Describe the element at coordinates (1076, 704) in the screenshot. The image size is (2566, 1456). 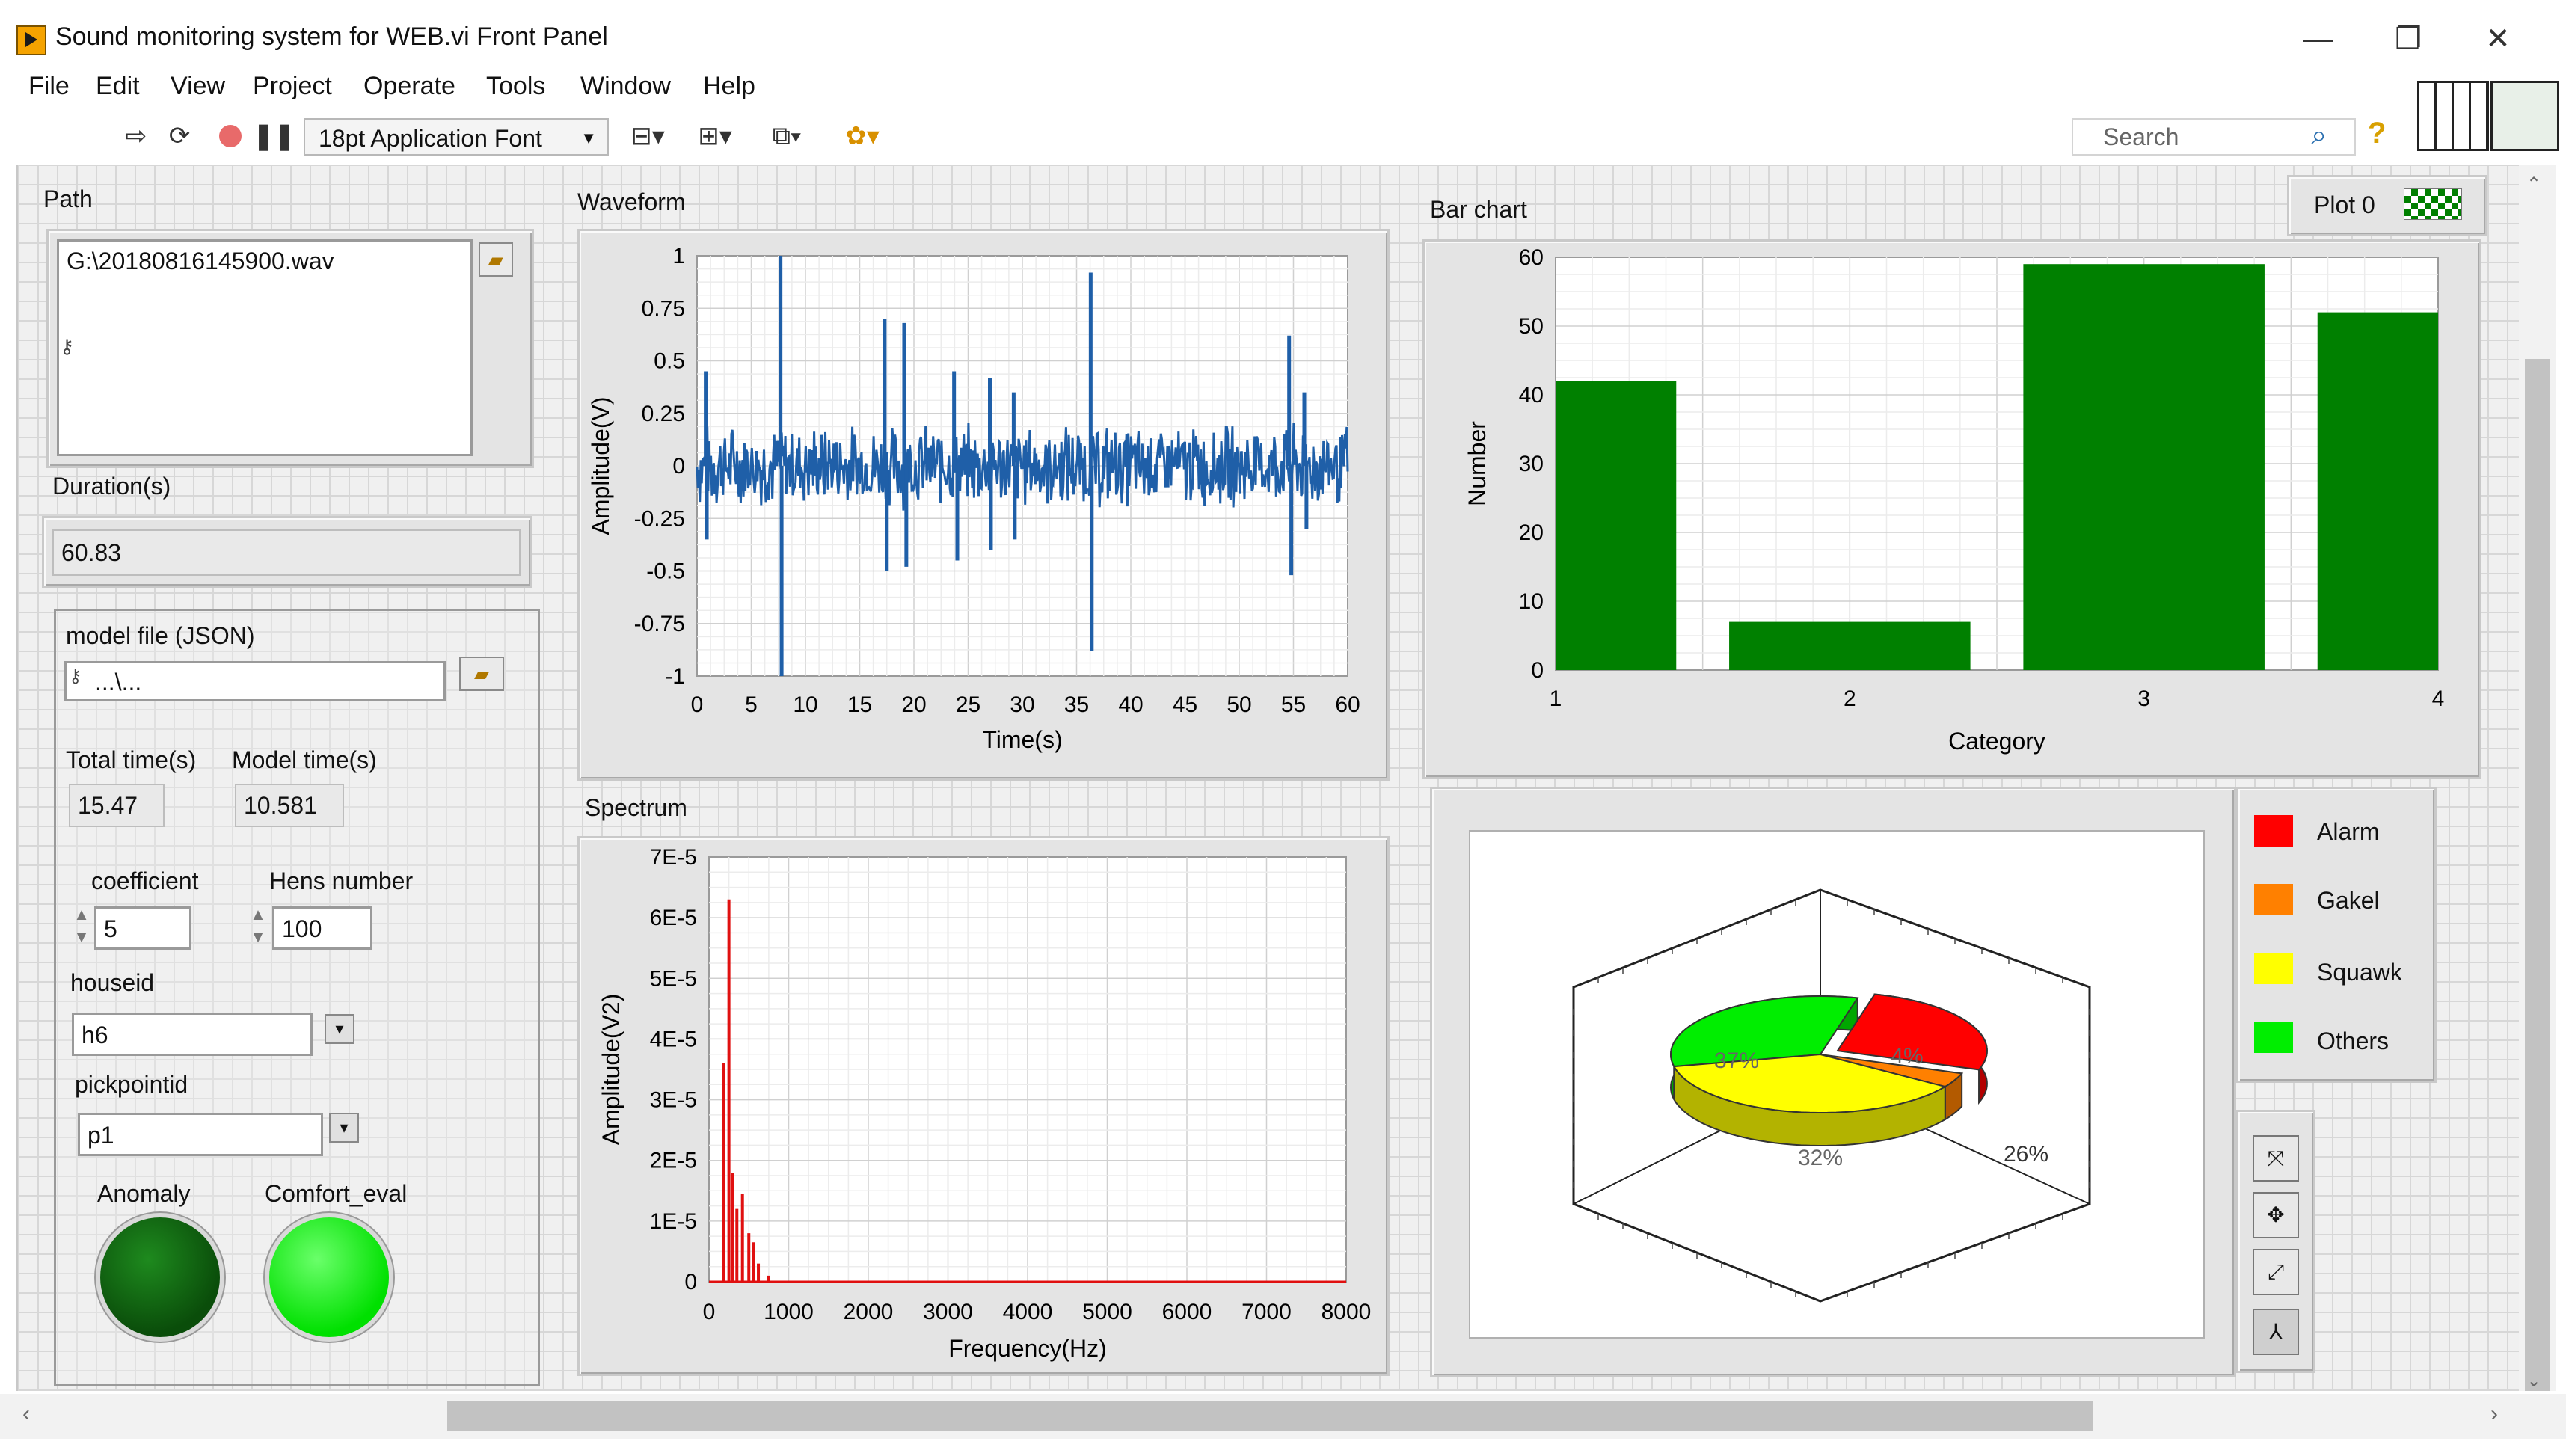
I see `x-tick-label: 35` at that location.